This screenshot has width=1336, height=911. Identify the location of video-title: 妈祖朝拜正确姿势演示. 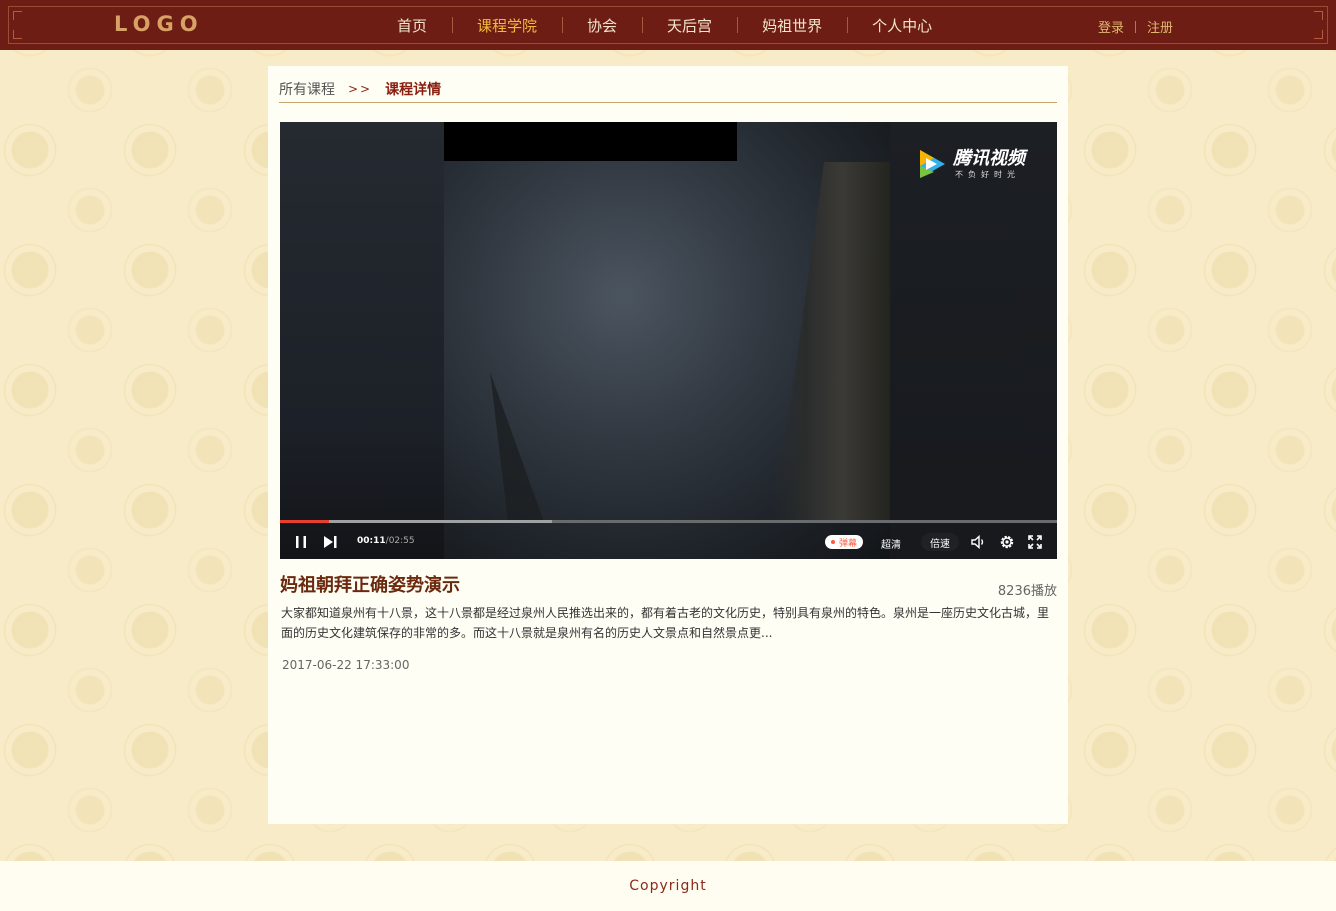
(370, 585).